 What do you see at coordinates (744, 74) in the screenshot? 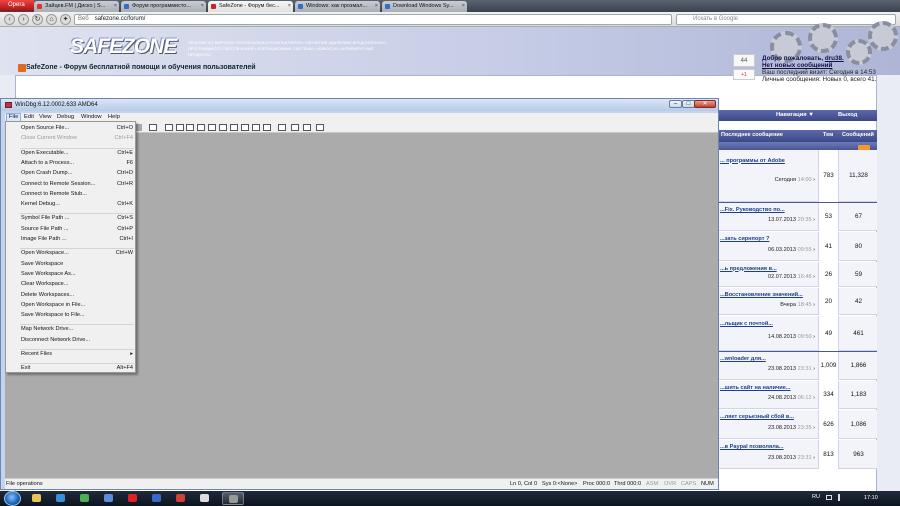
I see `gplus-button: +1` at bounding box center [744, 74].